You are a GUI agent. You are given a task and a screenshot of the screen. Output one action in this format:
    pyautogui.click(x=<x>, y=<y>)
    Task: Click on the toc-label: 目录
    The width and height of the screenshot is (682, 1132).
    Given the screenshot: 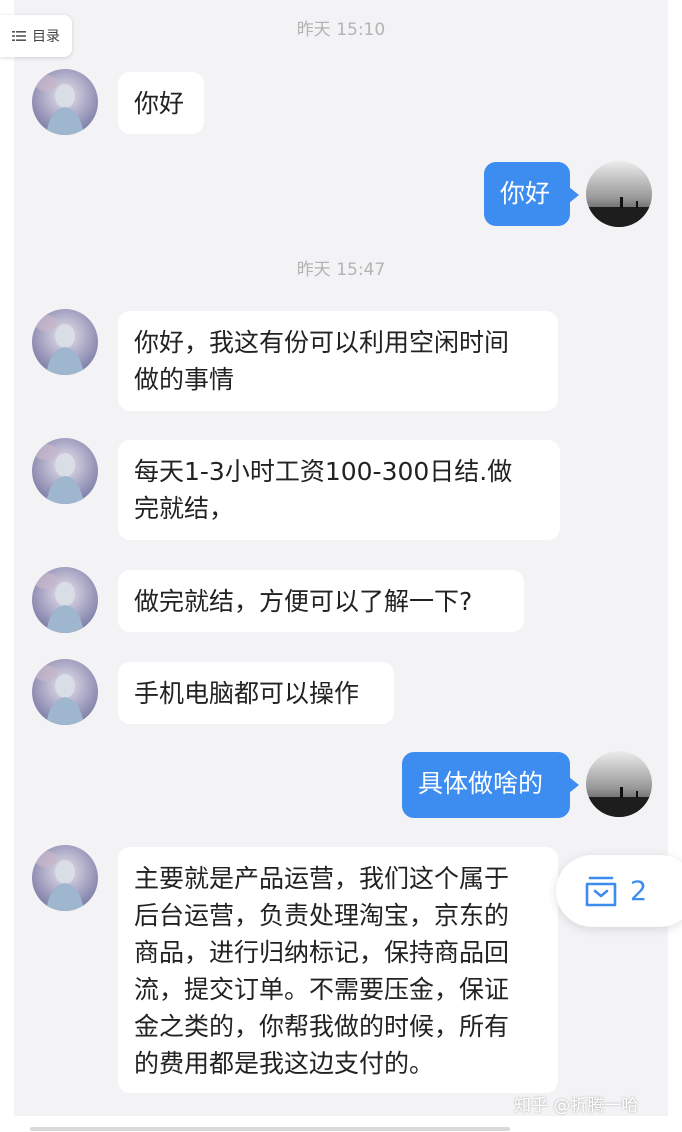 What is the action you would take?
    pyautogui.click(x=46, y=37)
    